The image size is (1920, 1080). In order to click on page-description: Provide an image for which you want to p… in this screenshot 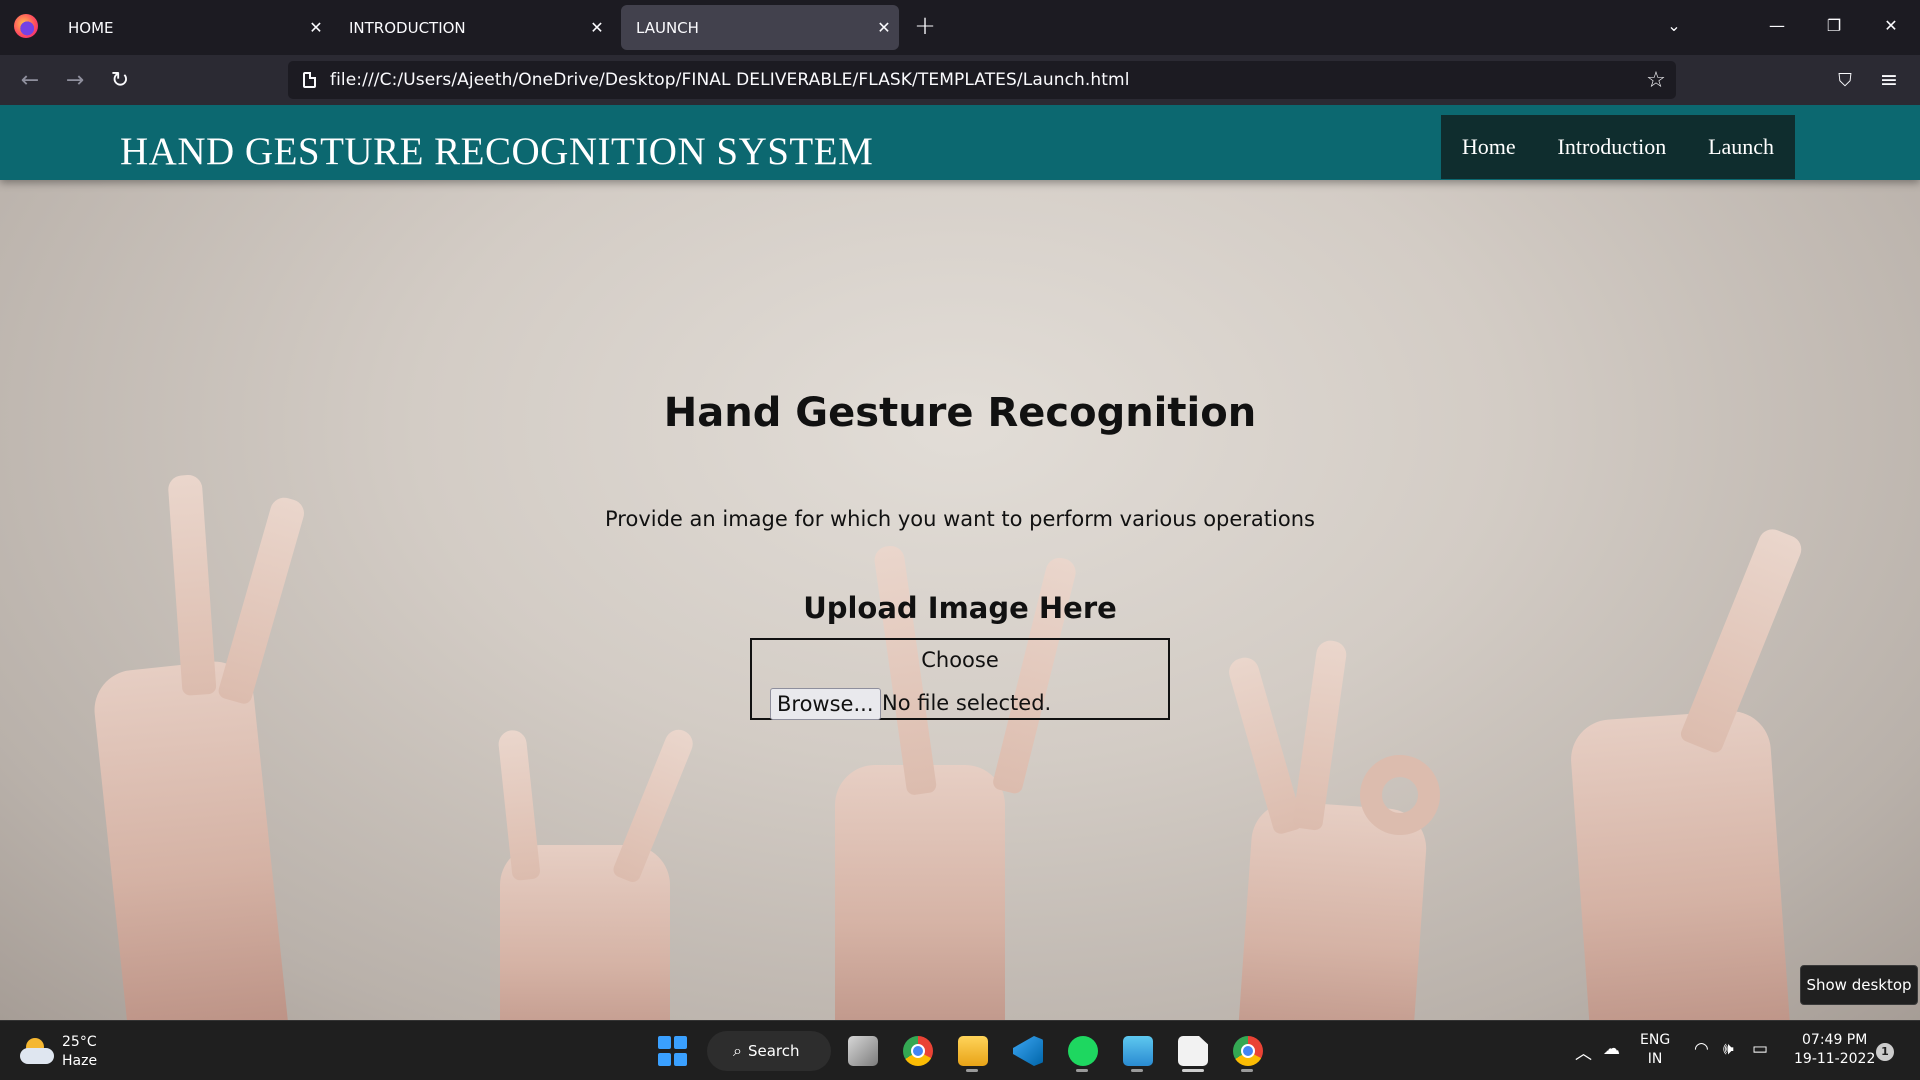, I will do `click(960, 519)`.